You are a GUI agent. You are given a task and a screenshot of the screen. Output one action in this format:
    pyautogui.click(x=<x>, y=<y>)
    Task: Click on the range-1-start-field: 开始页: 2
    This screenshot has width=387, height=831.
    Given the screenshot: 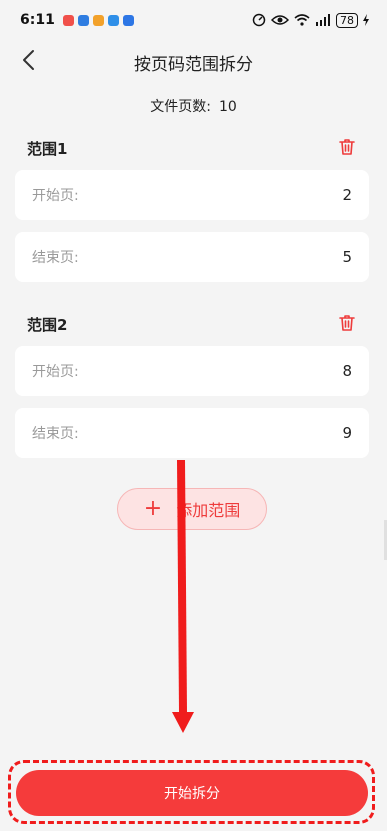 What is the action you would take?
    pyautogui.click(x=192, y=195)
    